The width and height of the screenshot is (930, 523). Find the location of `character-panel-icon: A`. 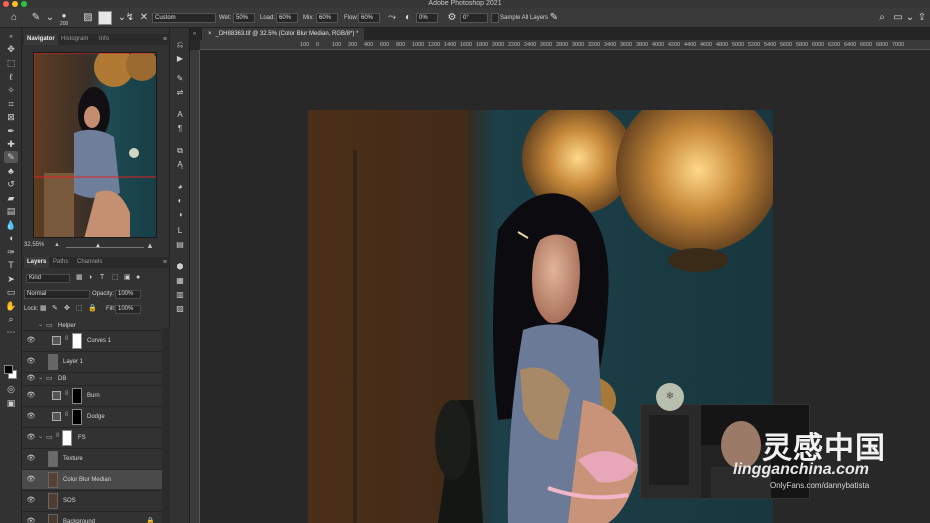

character-panel-icon: A is located at coordinates (180, 115).